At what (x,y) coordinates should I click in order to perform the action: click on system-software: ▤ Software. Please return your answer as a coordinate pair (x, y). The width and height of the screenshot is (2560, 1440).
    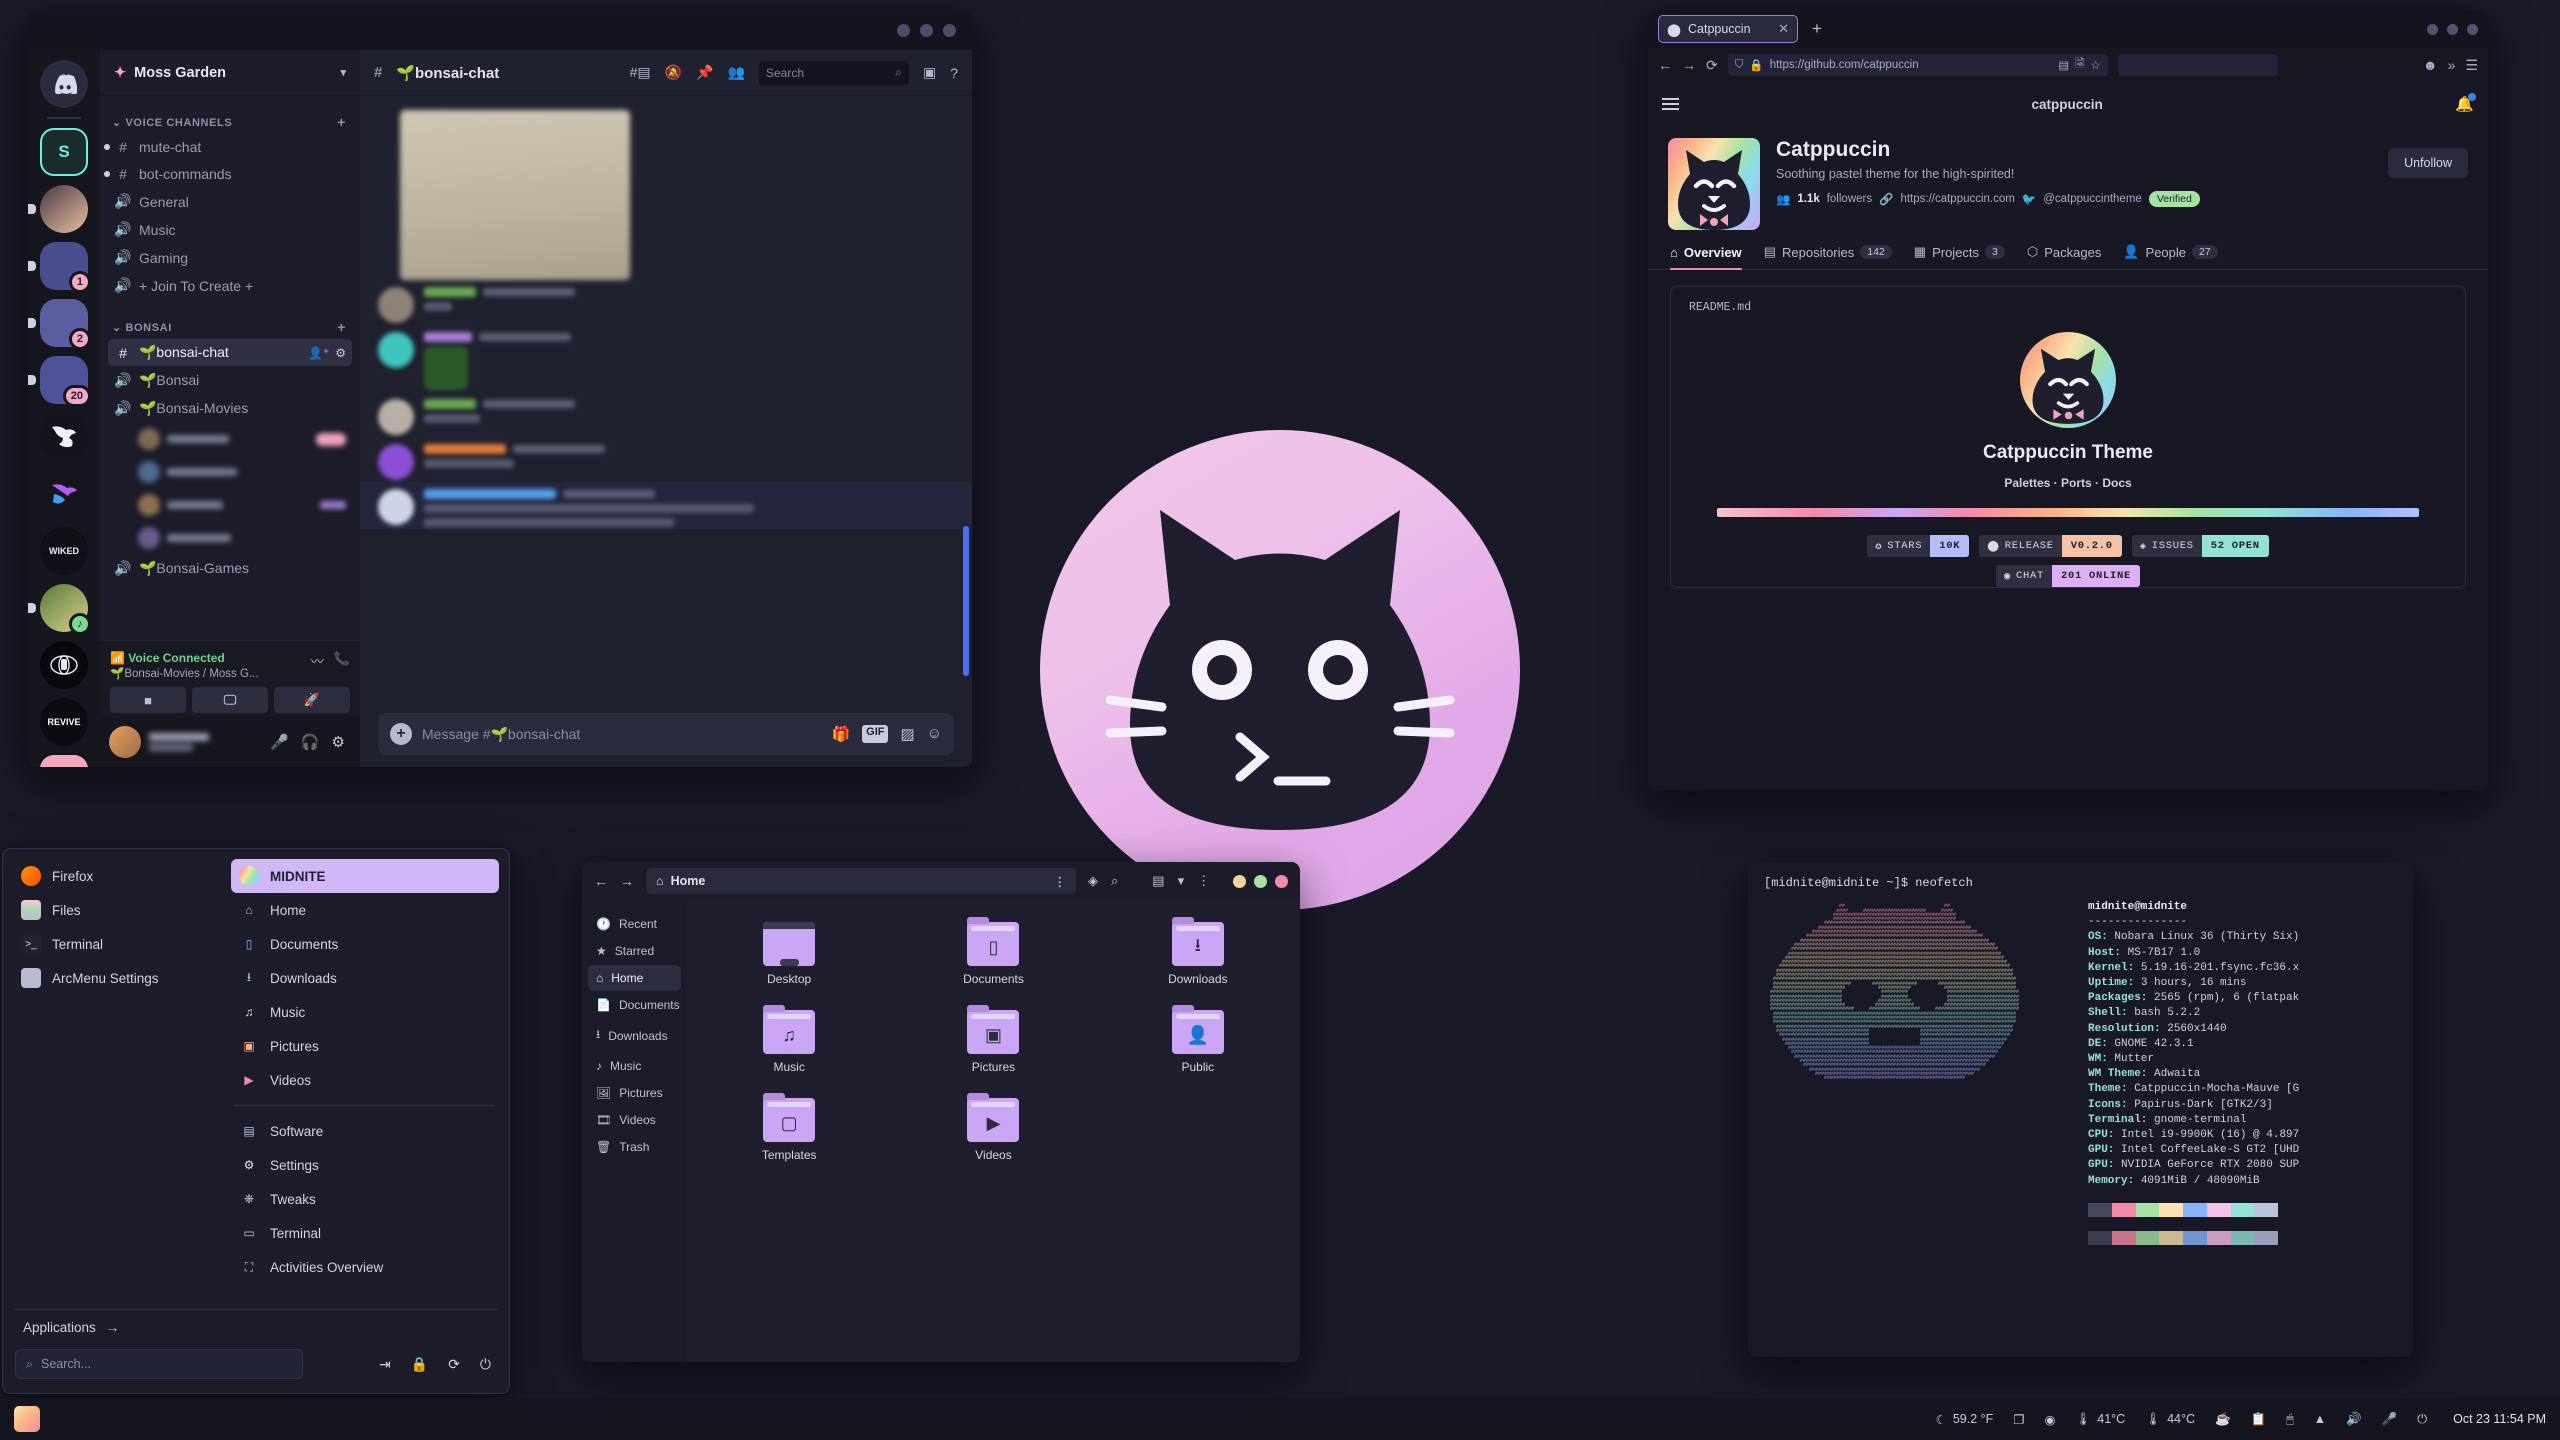
    Looking at the image, I should click on (365, 1131).